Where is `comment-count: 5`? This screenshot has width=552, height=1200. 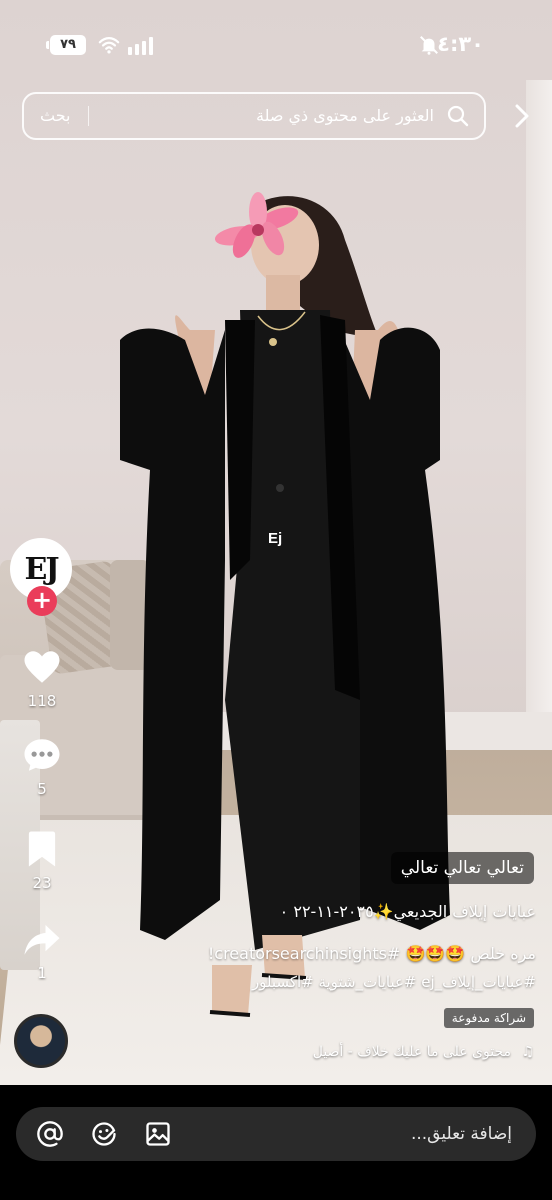
comment-count: 5 is located at coordinates (42, 789).